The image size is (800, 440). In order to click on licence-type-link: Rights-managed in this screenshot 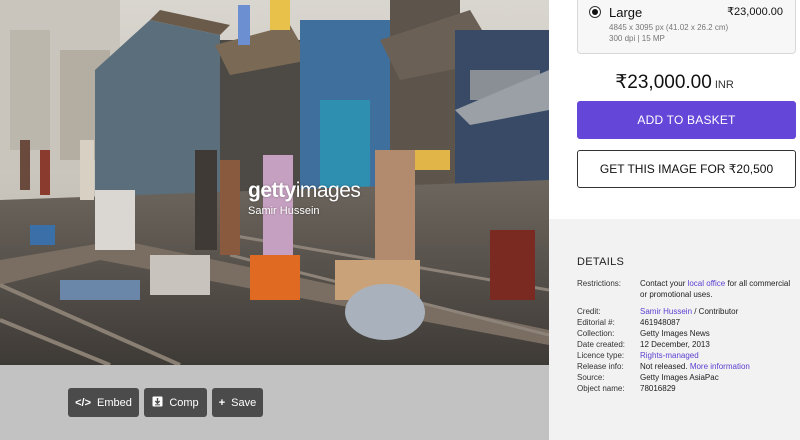, I will do `click(669, 355)`.